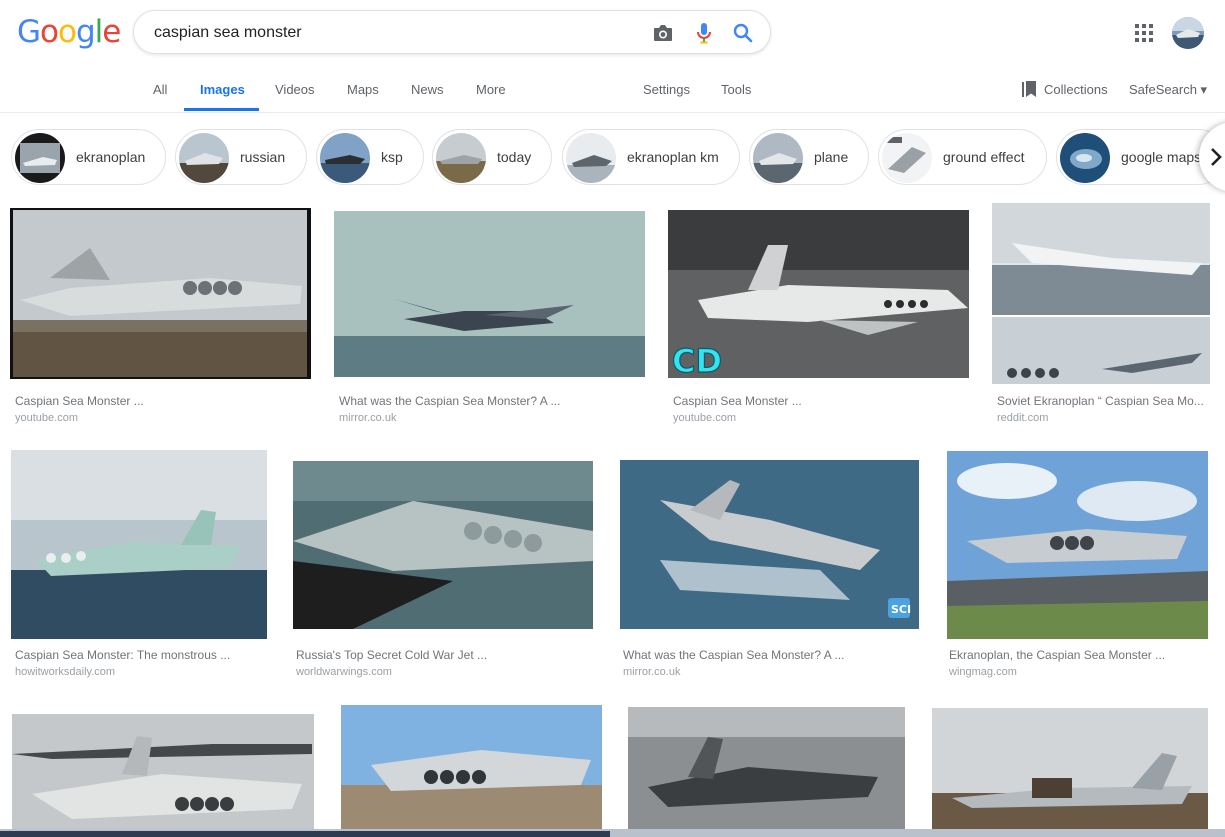 The width and height of the screenshot is (1225, 837). I want to click on tab-maps: Maps, so click(363, 89).